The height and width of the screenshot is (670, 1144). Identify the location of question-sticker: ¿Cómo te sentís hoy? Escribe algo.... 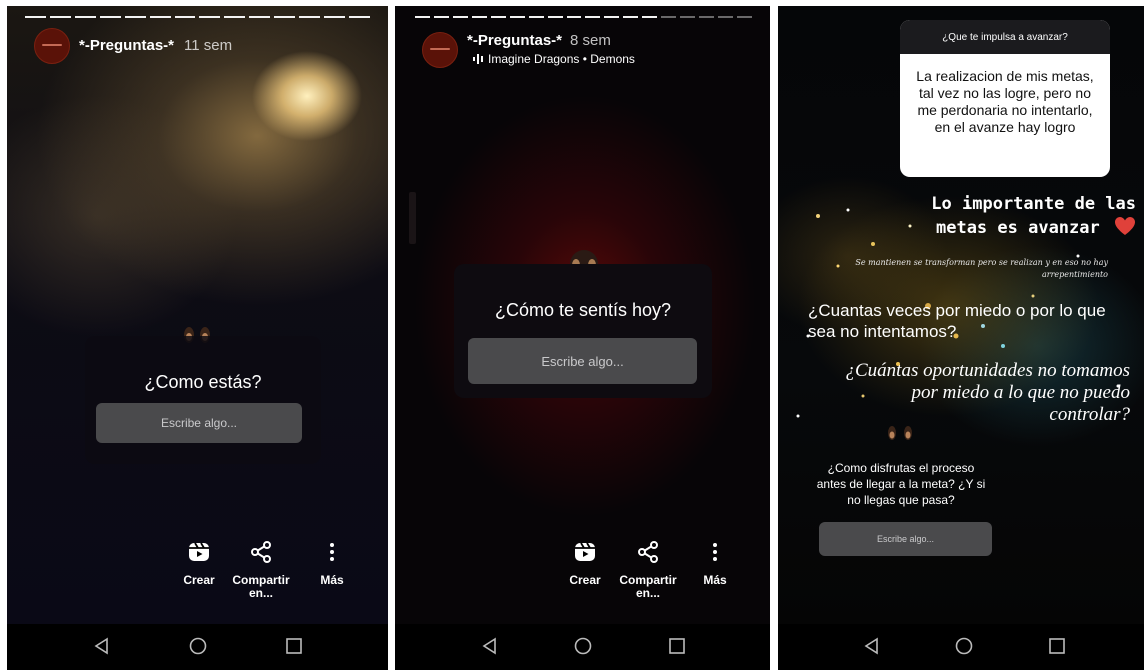
(583, 331).